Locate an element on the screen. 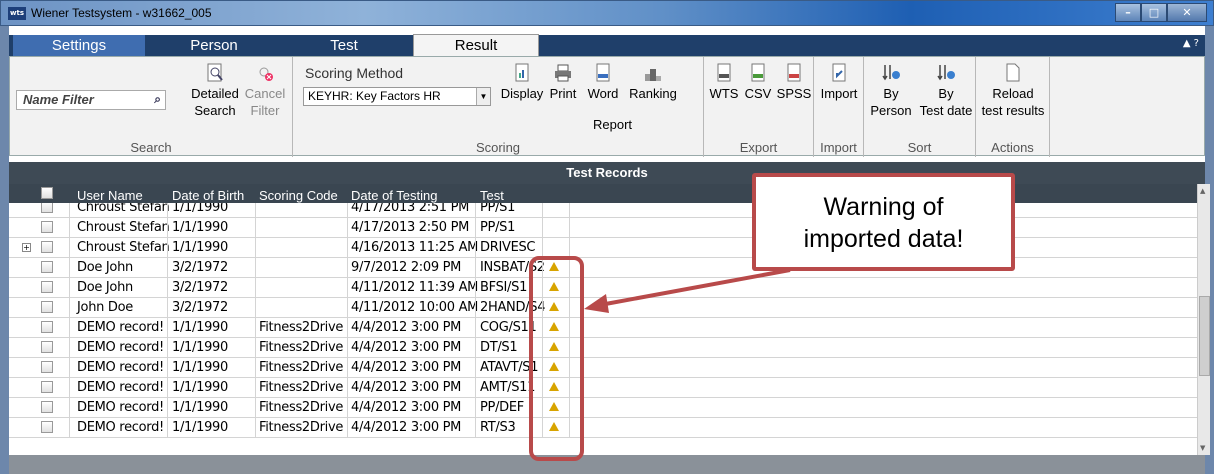 The image size is (1214, 474). ranking-podium-icon is located at coordinates (653, 75).